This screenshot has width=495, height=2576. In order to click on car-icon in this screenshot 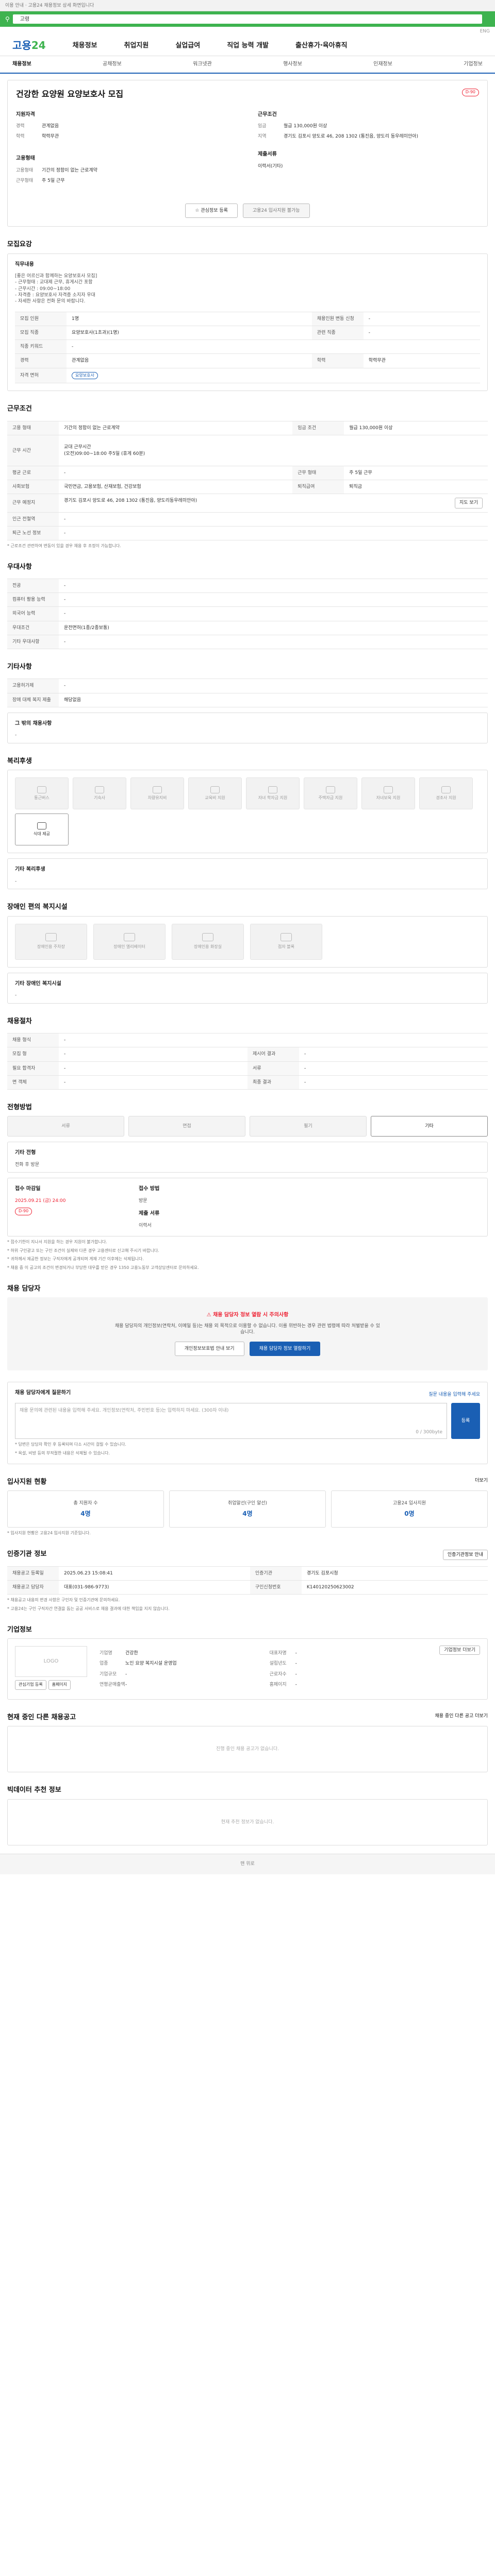, I will do `click(157, 789)`.